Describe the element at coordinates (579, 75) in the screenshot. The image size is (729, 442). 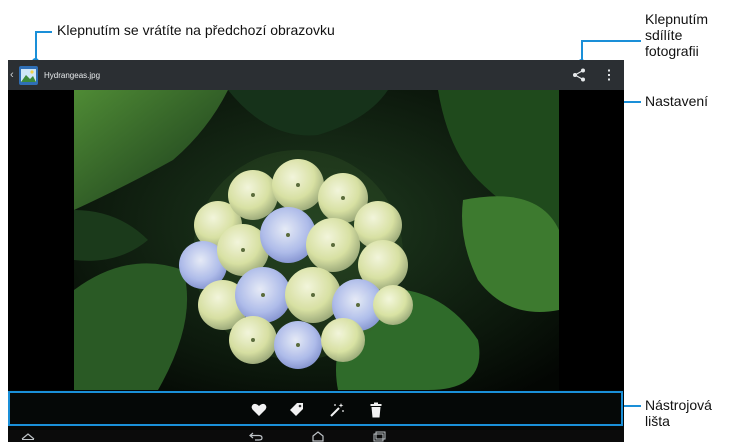
I see `share-icon` at that location.